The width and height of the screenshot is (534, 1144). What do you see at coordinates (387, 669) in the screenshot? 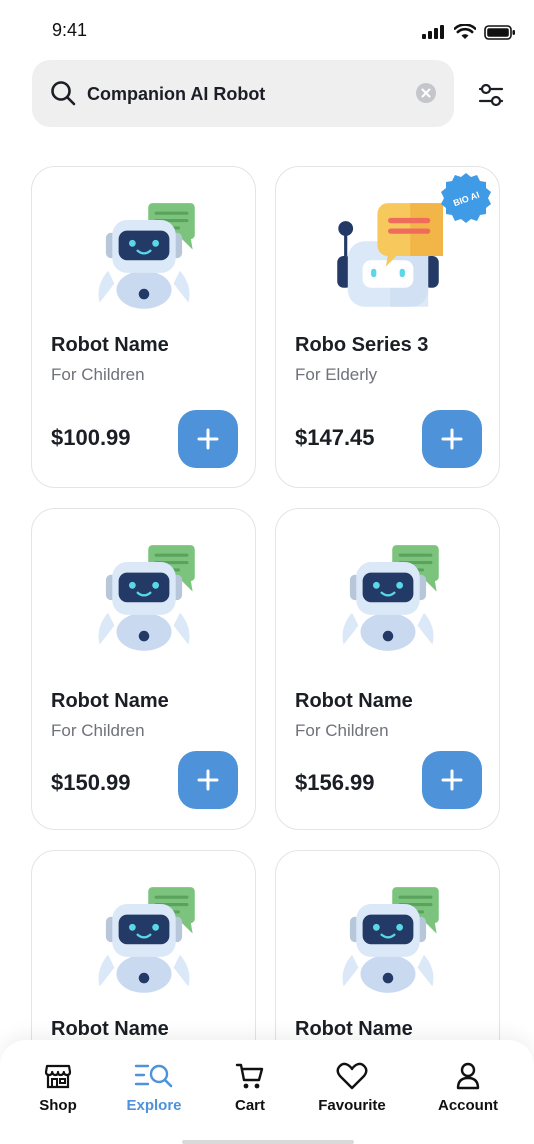
I see `product-card: Robot Name For Children $156.99` at bounding box center [387, 669].